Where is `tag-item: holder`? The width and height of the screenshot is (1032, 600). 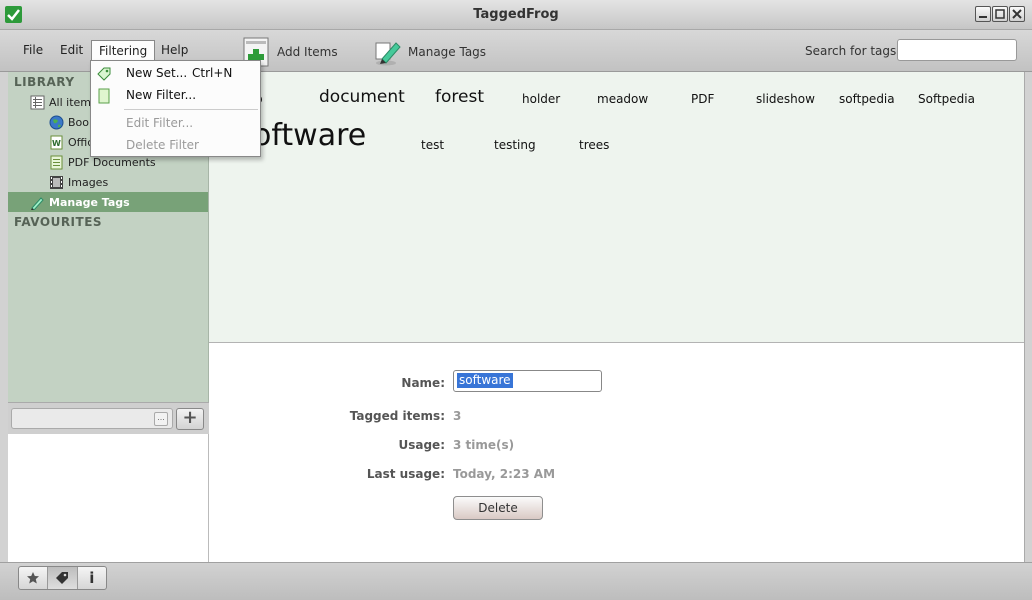 tag-item: holder is located at coordinates (541, 99).